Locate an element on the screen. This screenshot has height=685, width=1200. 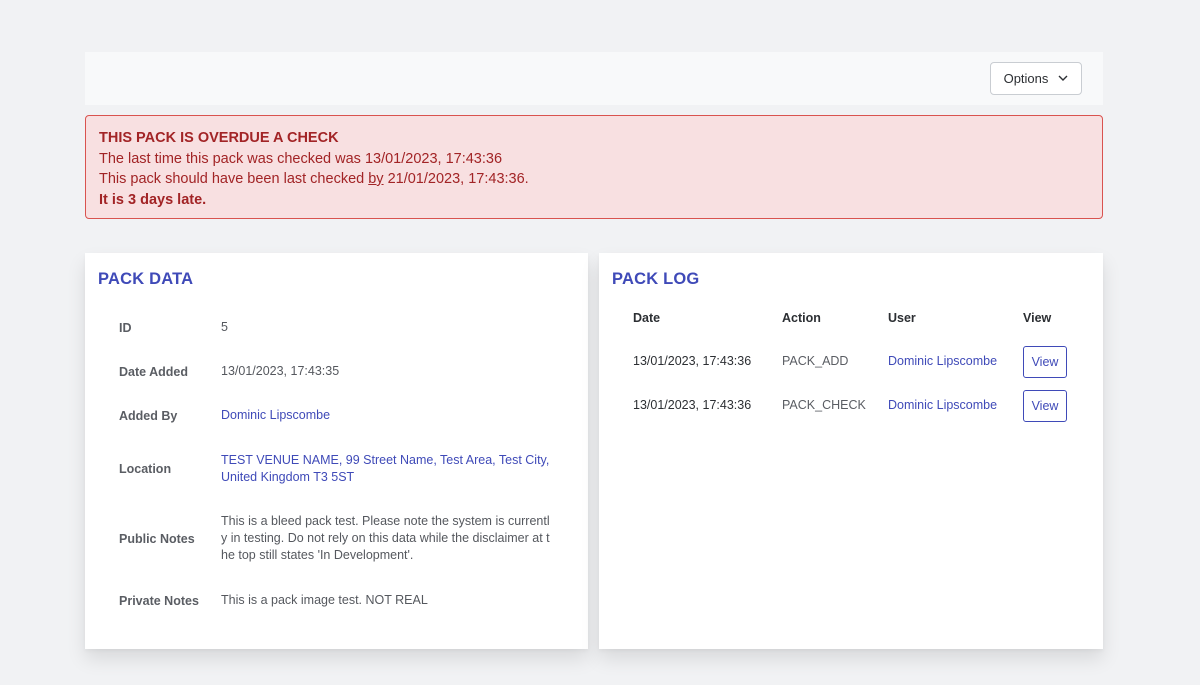
date-added-label: Date Added is located at coordinates (153, 371).